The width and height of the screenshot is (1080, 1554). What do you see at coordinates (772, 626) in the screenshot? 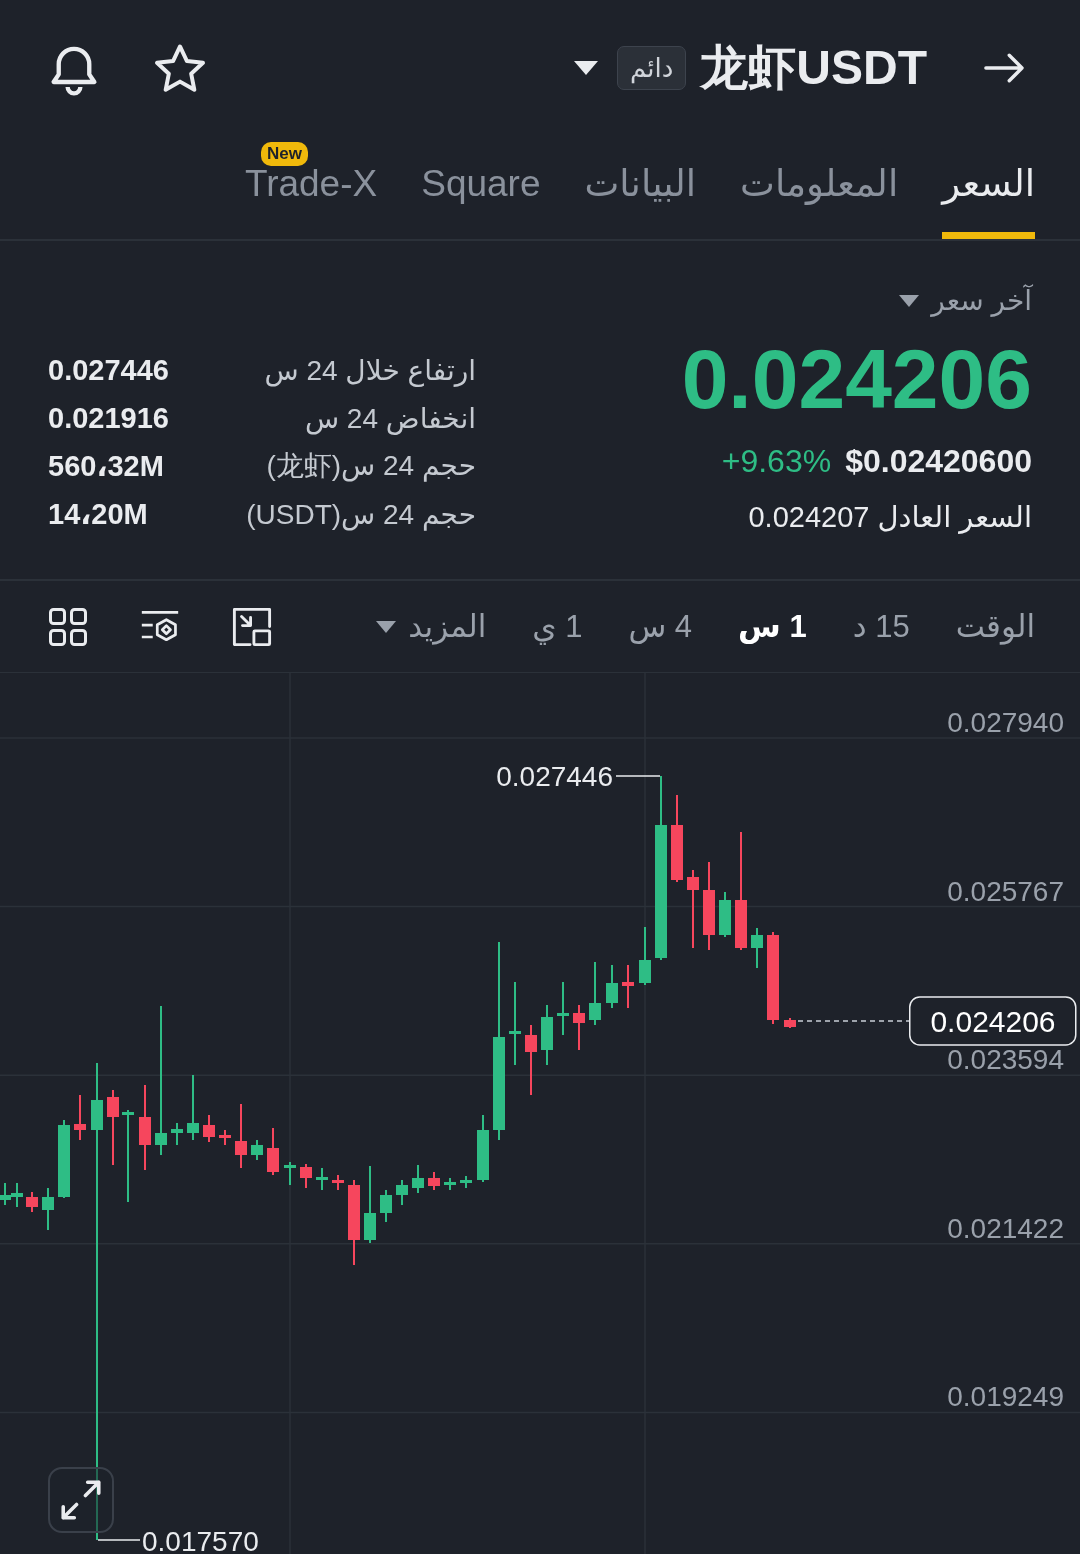
I see `interval-tab: 1 س` at bounding box center [772, 626].